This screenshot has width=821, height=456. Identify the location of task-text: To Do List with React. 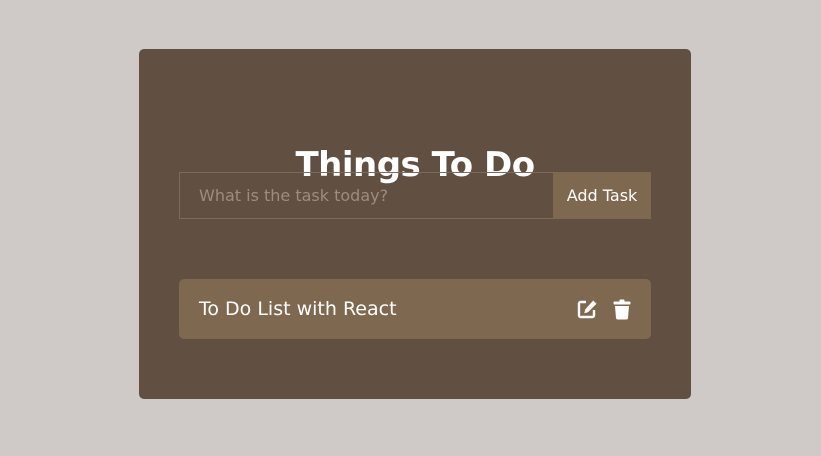
(298, 309).